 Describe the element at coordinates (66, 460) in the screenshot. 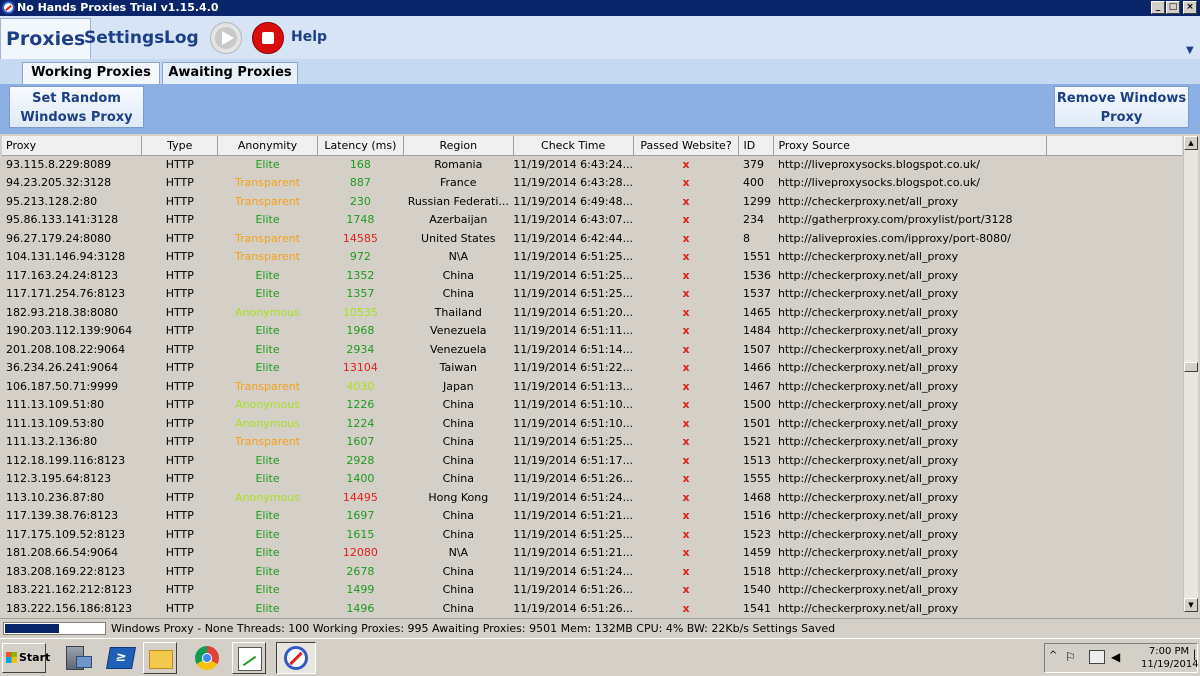

I see `cell-proxy: 112.18.199.116:8123` at that location.